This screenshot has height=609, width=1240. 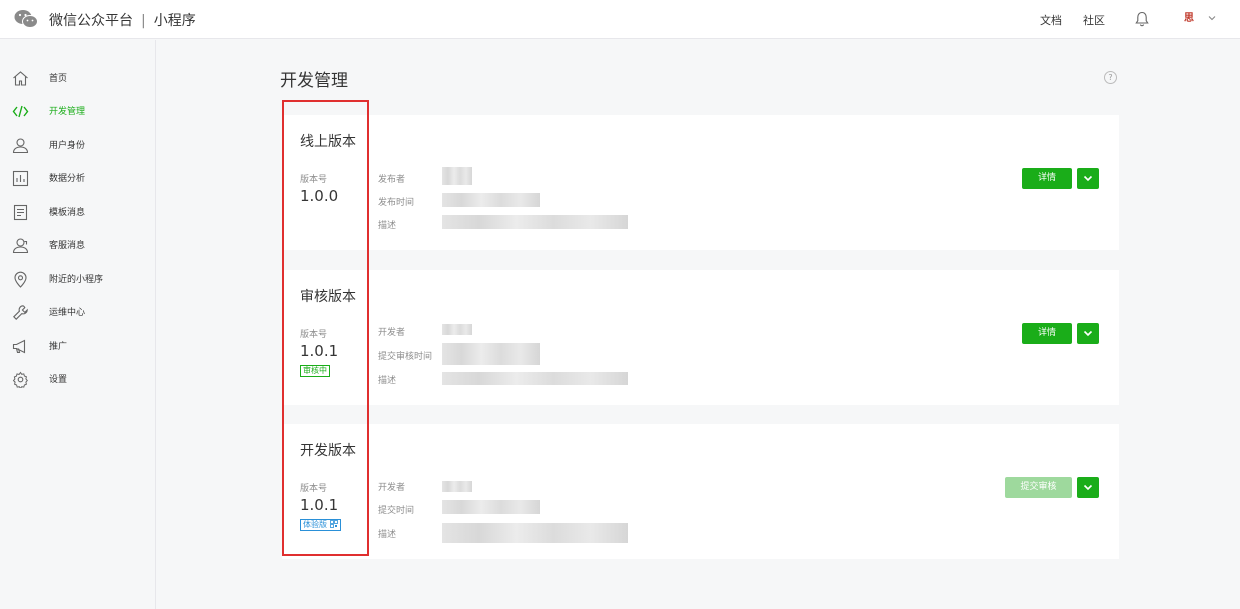 I want to click on card-title: 线上版本, so click(x=328, y=142).